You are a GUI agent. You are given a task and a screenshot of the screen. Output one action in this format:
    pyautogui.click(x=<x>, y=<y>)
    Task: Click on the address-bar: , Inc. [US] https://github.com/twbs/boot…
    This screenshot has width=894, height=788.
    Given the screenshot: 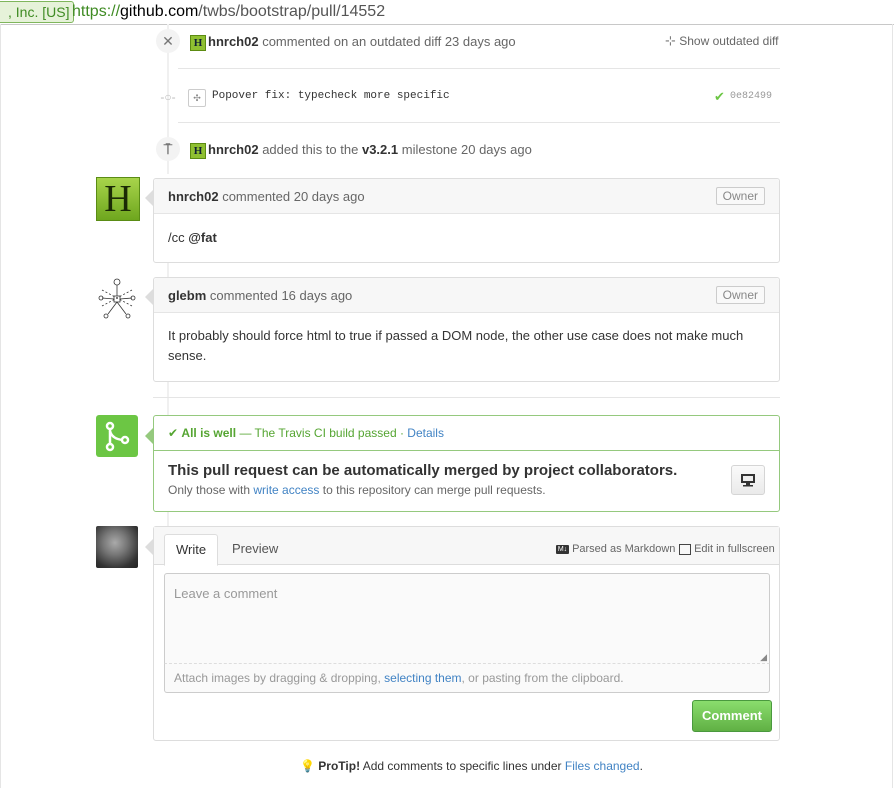 What is the action you would take?
    pyautogui.click(x=447, y=12)
    